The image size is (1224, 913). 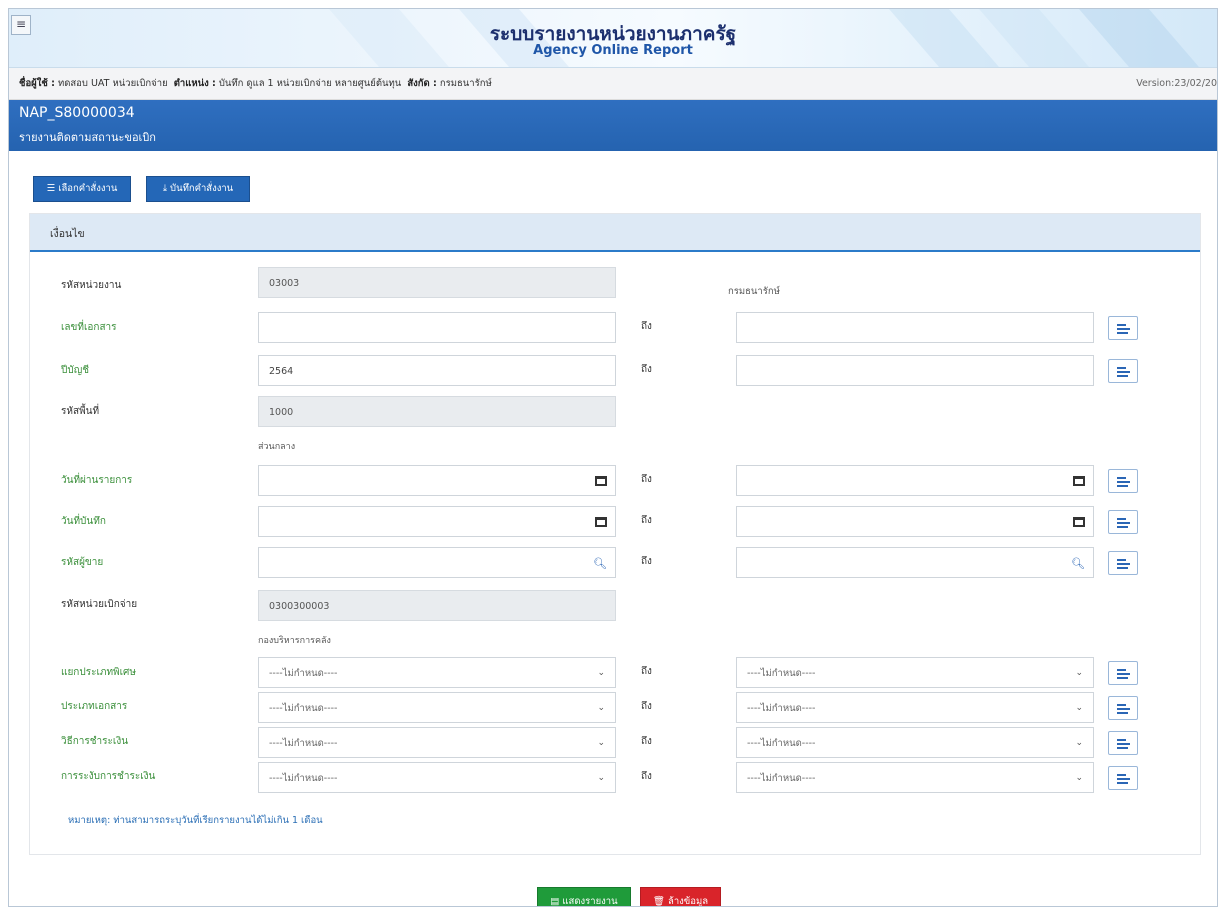 I want to click on area-code-field: 1000, so click(x=437, y=411).